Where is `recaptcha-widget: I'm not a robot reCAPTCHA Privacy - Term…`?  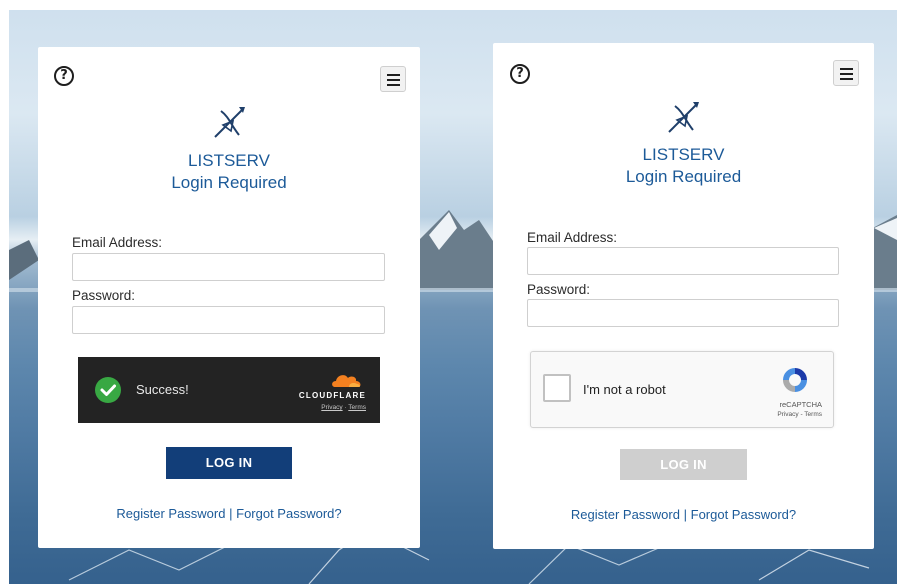
recaptcha-widget: I'm not a robot reCAPTCHA Privacy - Term… is located at coordinates (682, 389).